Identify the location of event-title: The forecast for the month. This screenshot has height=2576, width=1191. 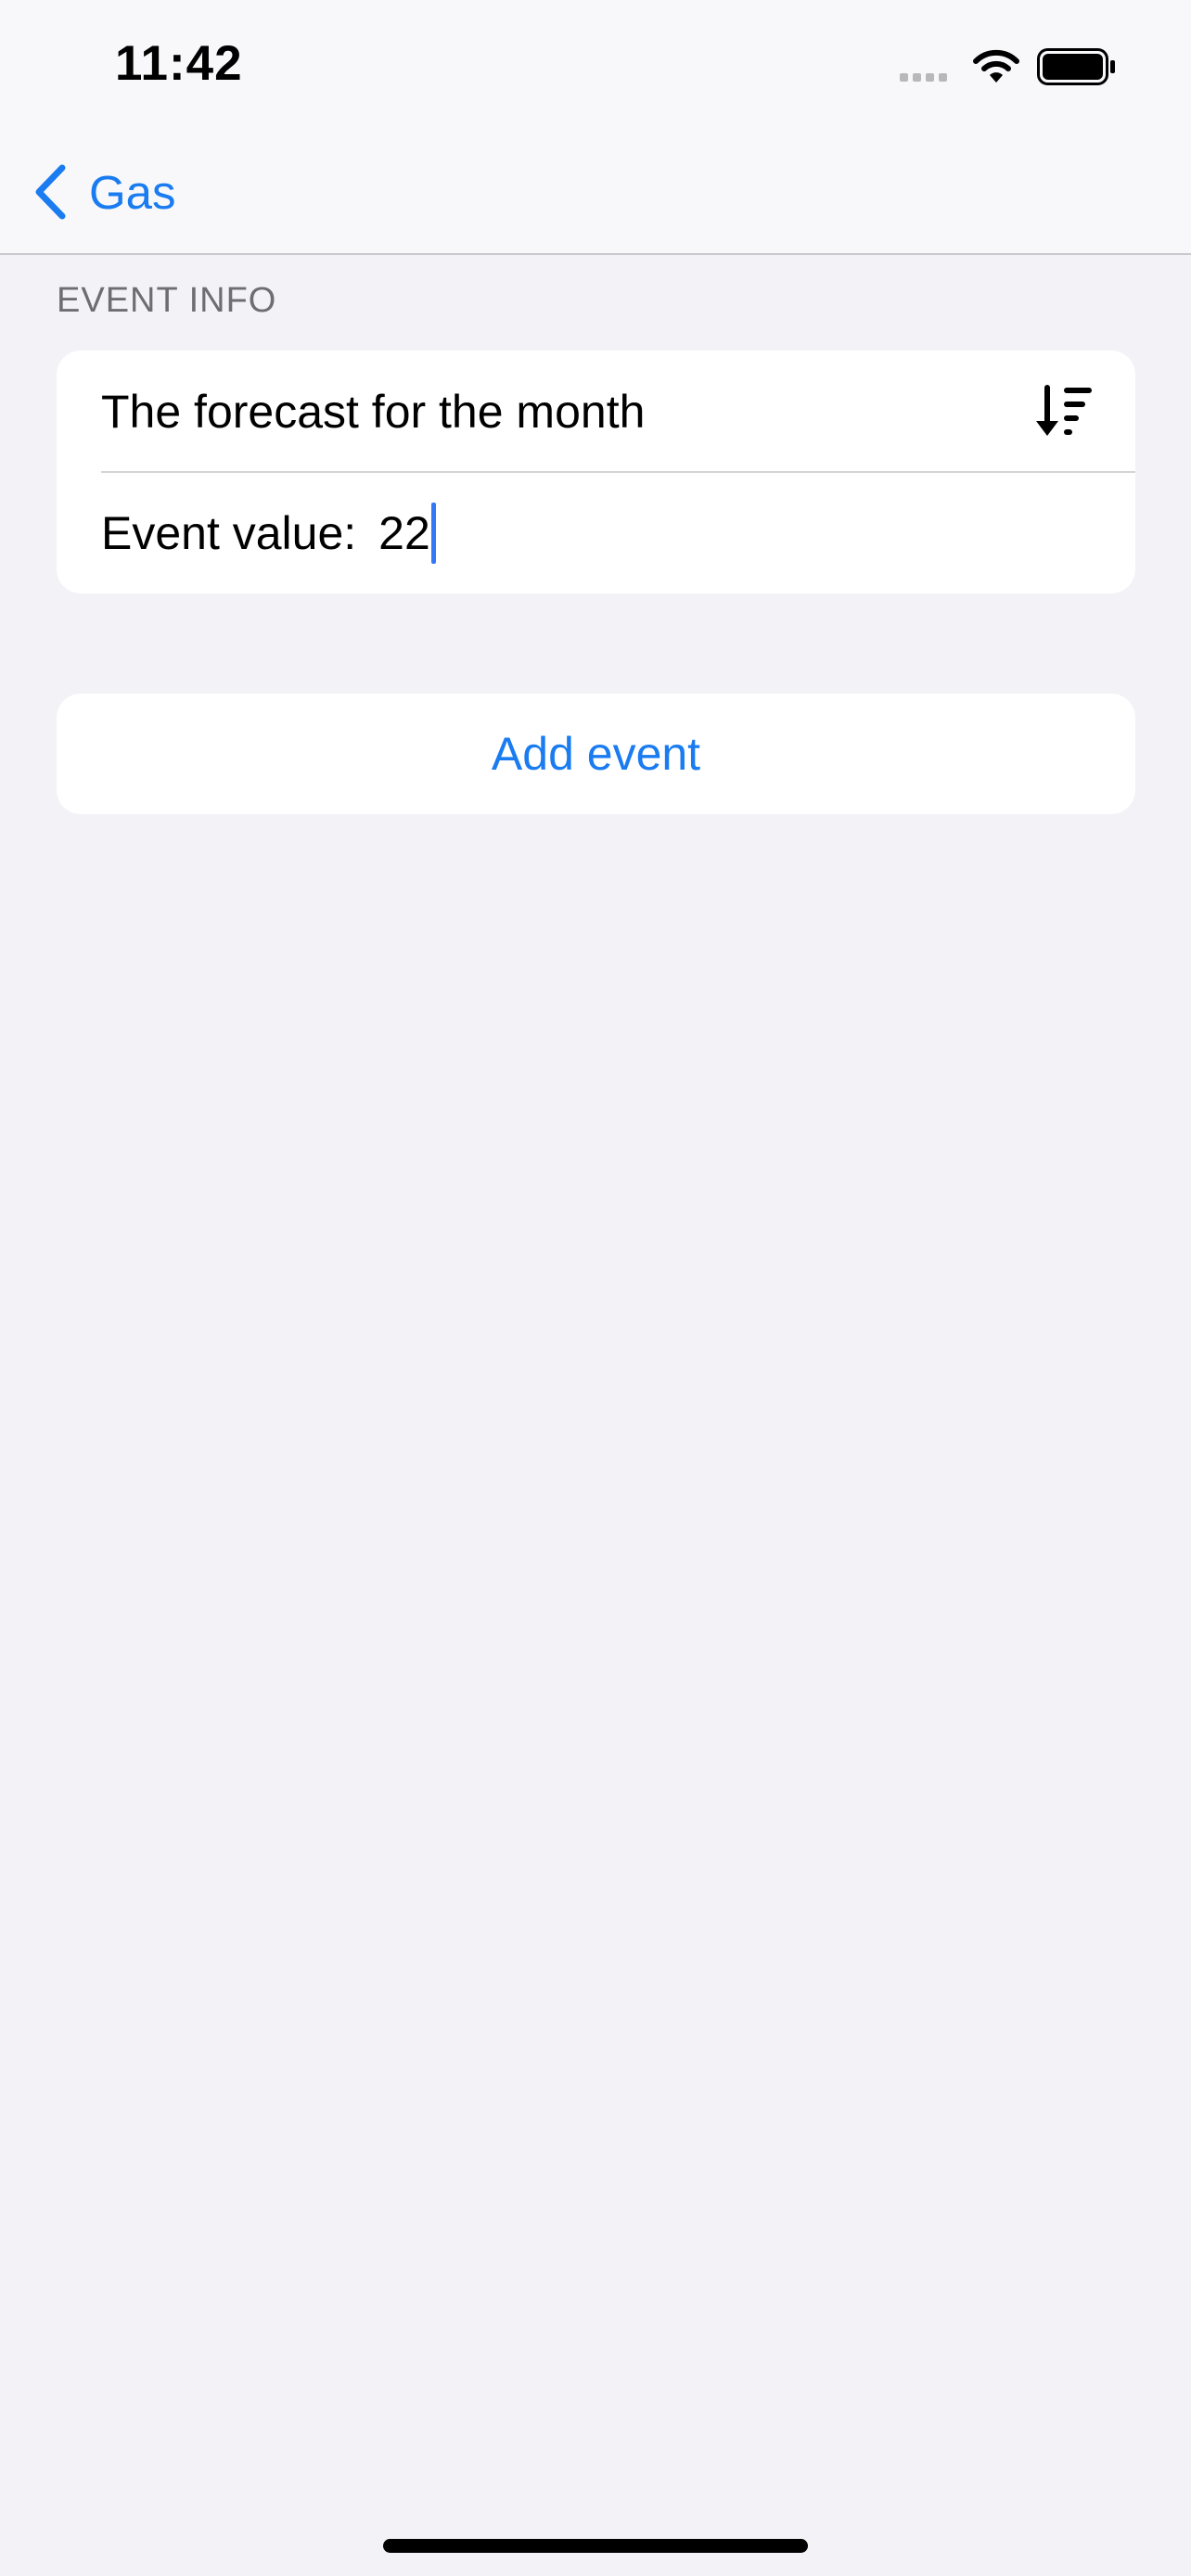
(373, 411).